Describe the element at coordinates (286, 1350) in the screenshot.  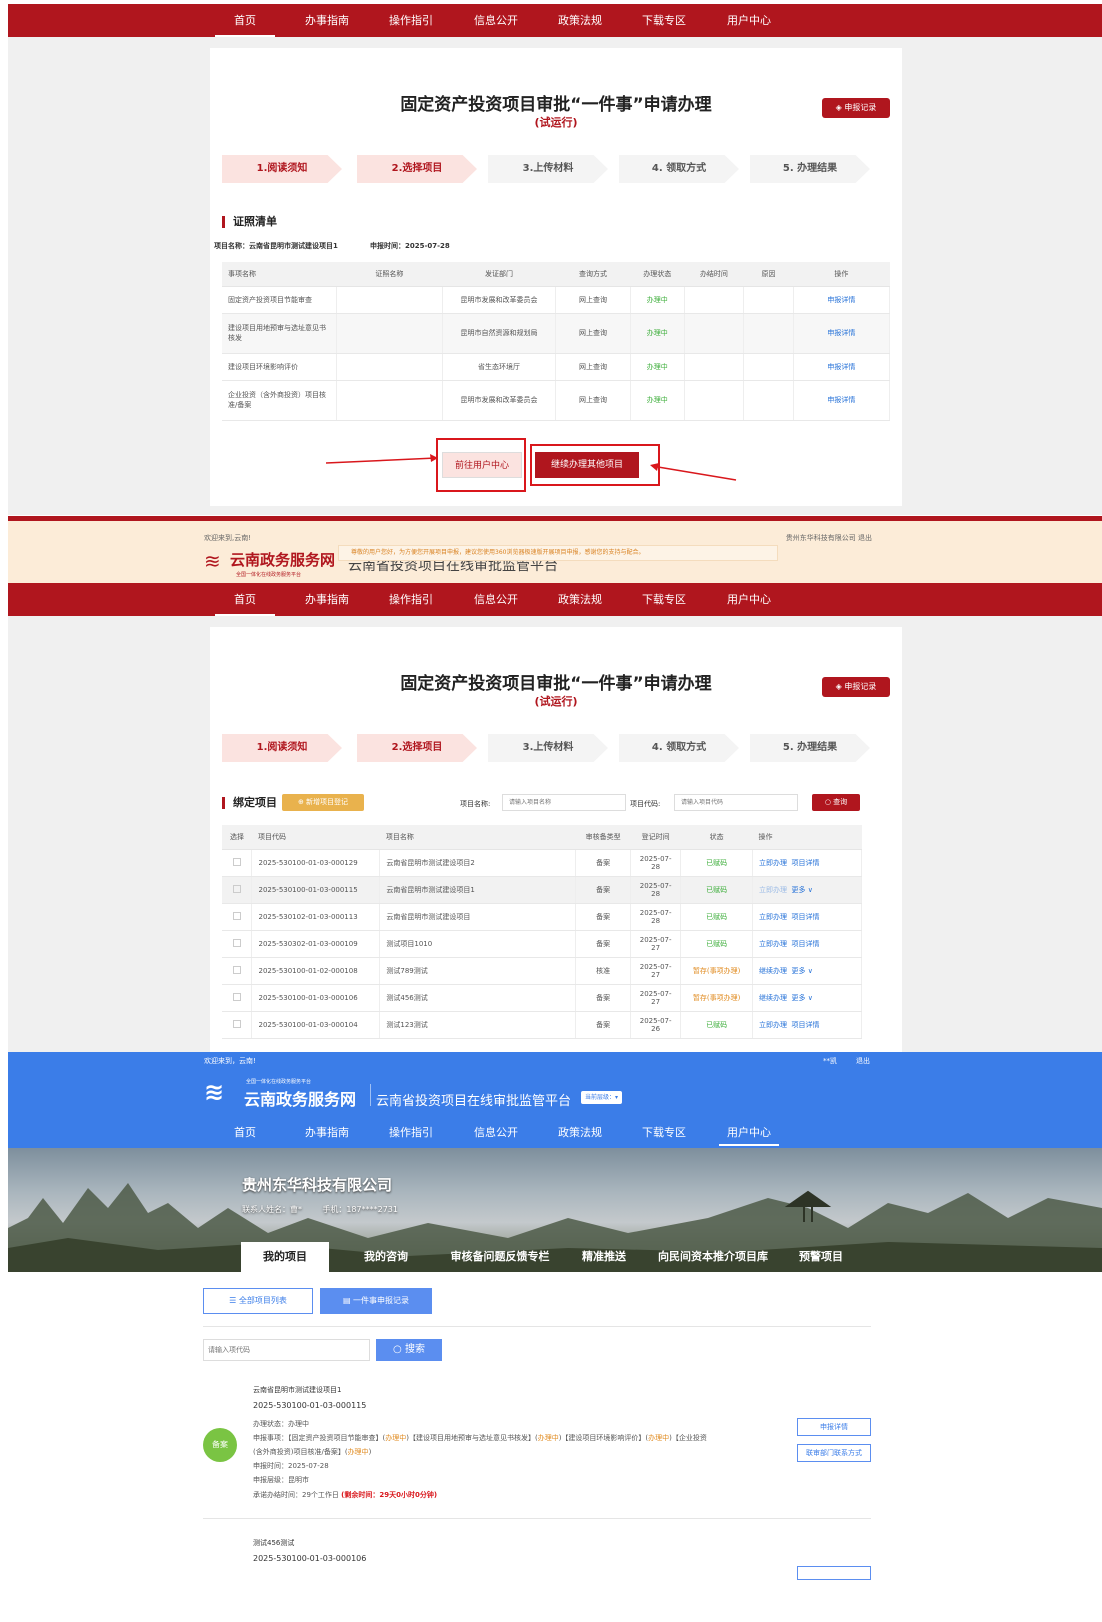
I see `project-code-search-input` at that location.